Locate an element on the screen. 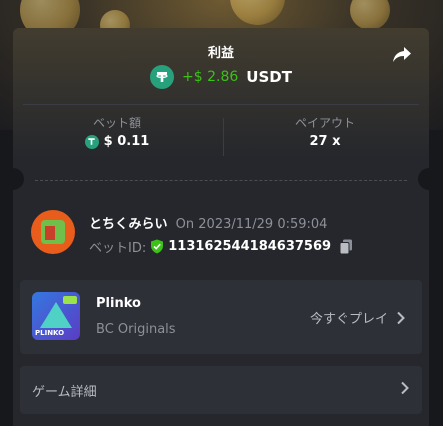 This screenshot has height=426, width=443. share-button is located at coordinates (402, 55).